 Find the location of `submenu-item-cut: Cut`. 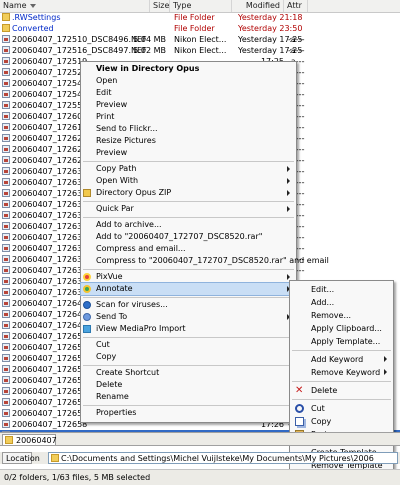

submenu-item-cut: Cut is located at coordinates (341, 408).